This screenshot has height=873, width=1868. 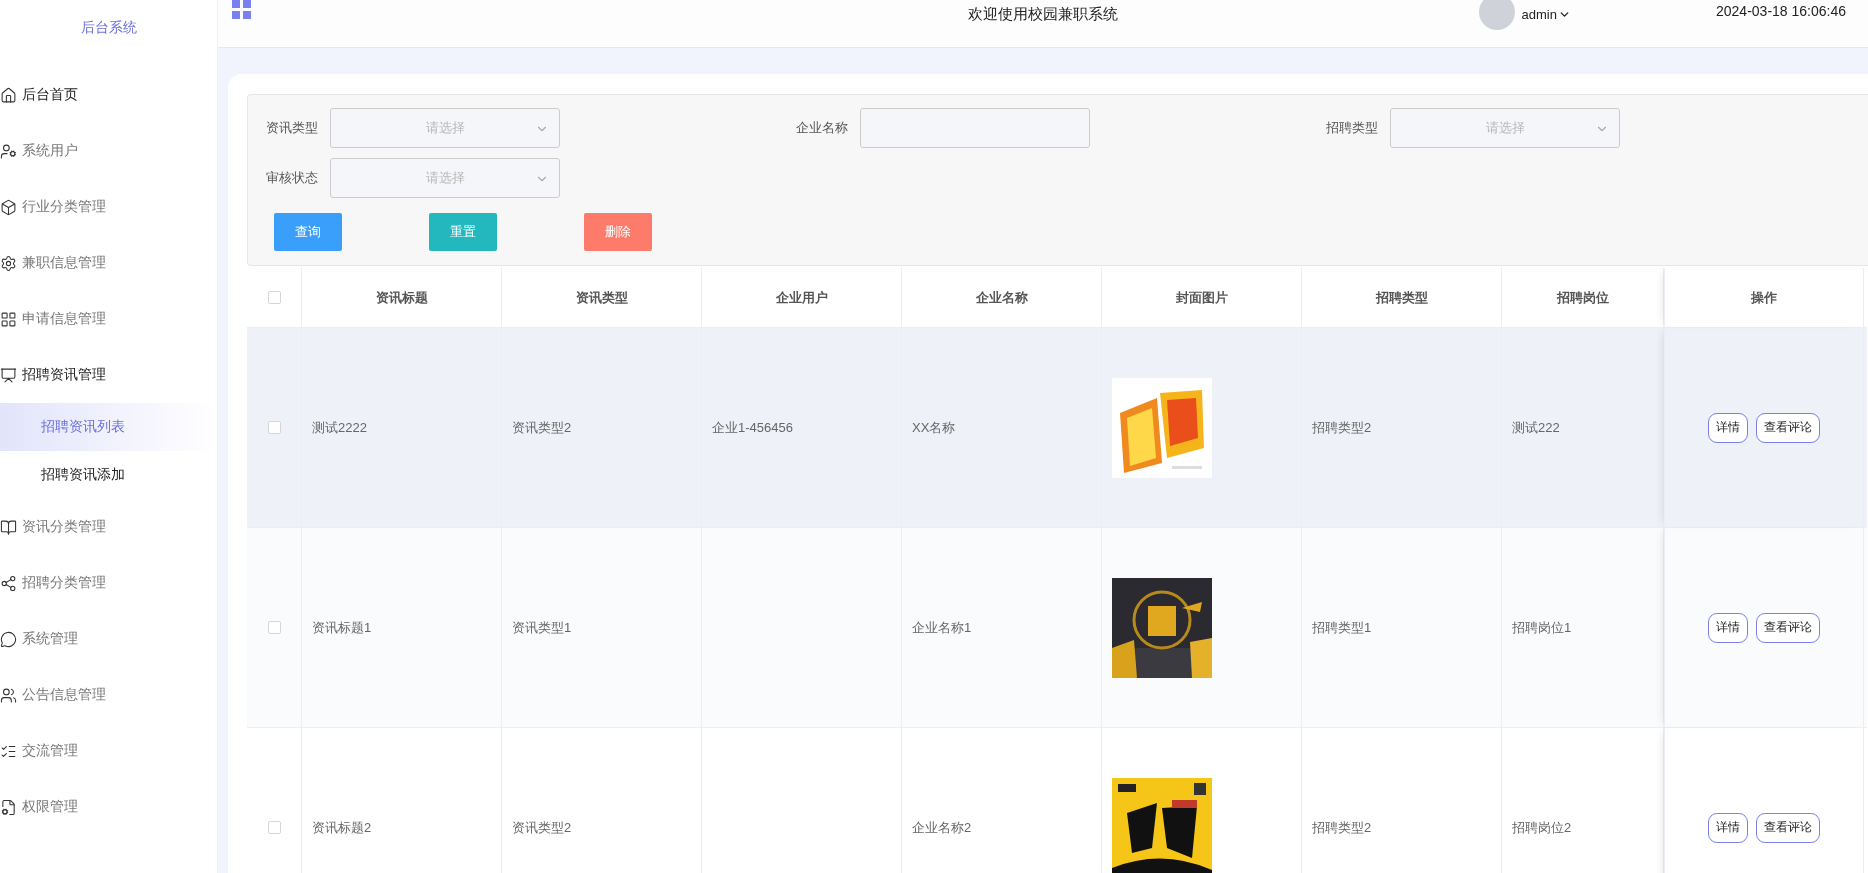 I want to click on field-label: 招聘类型, so click(x=1352, y=128).